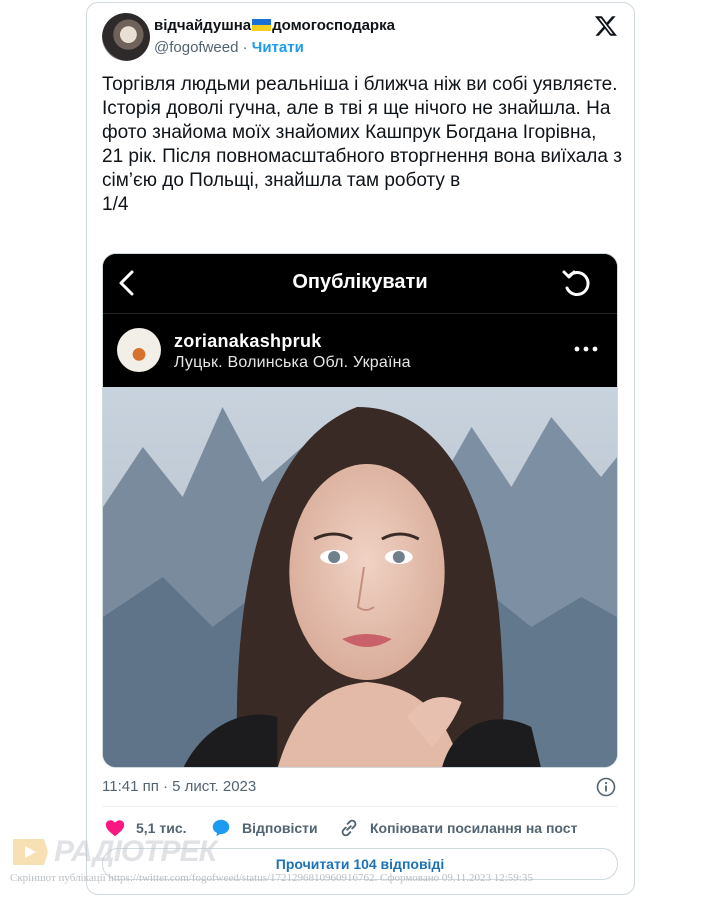 Image resolution: width=720 pixels, height=897 pixels. Describe the element at coordinates (606, 26) in the screenshot. I see `x-logo-icon` at that location.